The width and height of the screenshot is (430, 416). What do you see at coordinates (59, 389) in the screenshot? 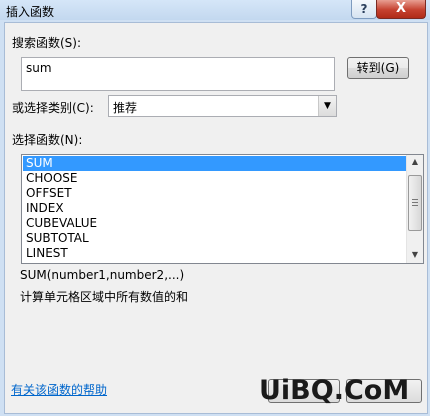
I see `function-help-link: 有关该函数的帮助` at bounding box center [59, 389].